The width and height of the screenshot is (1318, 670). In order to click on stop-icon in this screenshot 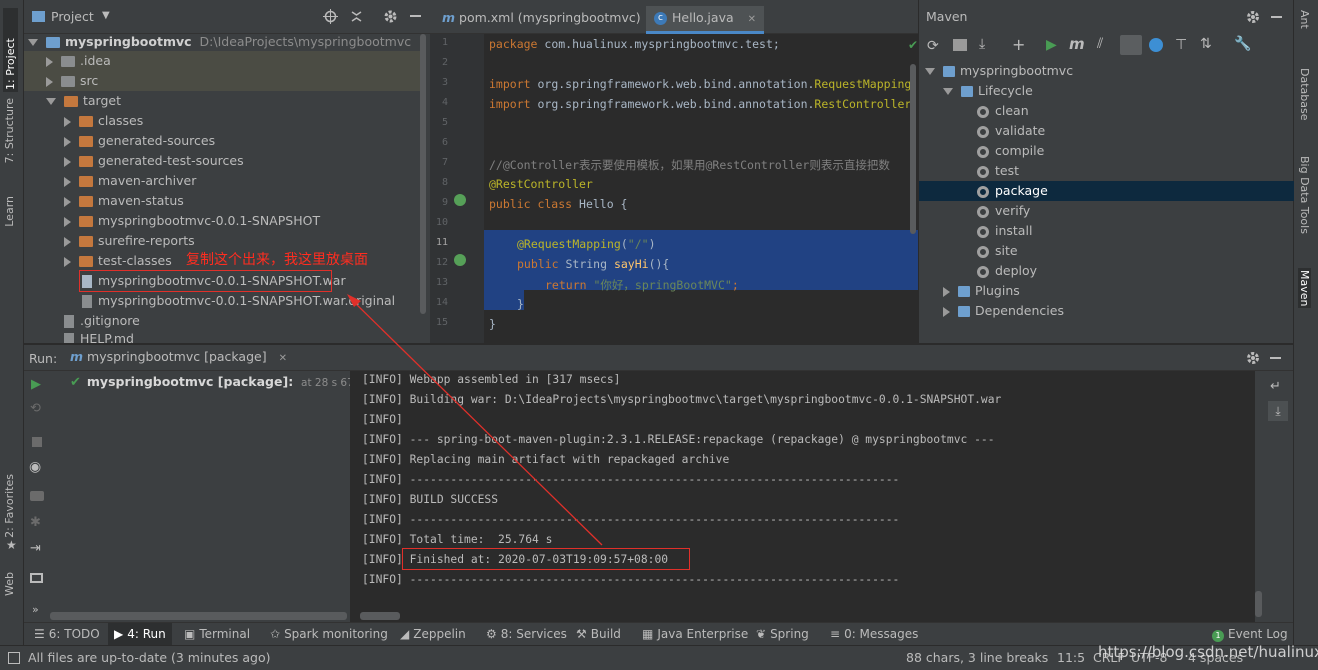, I will do `click(37, 442)`.